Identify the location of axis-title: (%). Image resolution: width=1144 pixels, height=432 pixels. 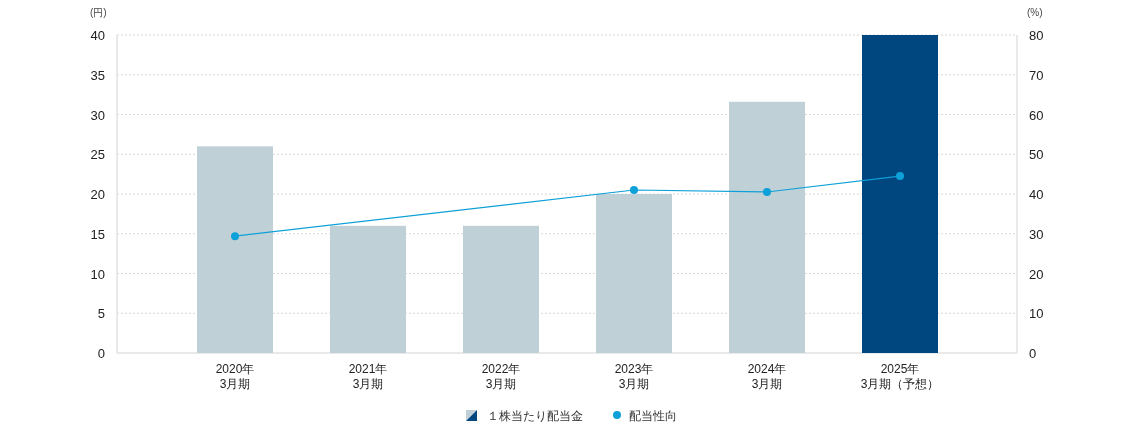
(1035, 12).